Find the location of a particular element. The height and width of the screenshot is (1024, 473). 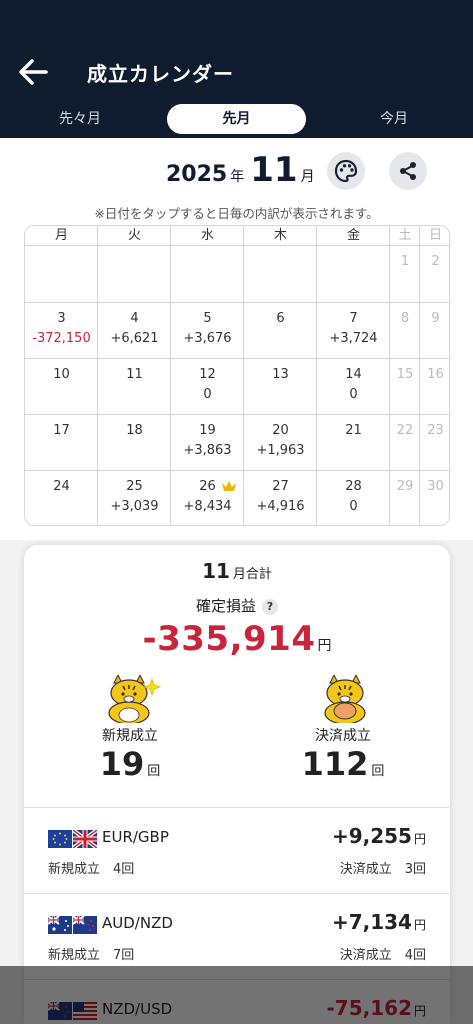

calendar-day: 14 0 is located at coordinates (353, 387).